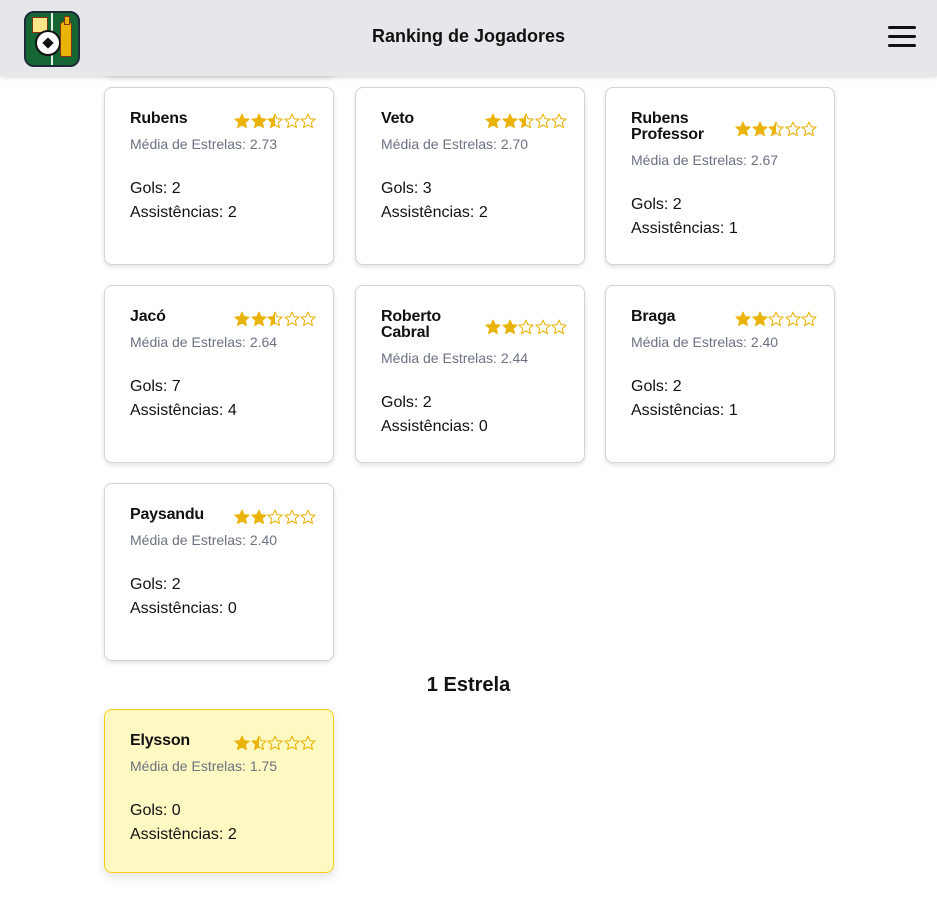 The image size is (937, 910). I want to click on page-title: Ranking de Jogadores, so click(468, 36).